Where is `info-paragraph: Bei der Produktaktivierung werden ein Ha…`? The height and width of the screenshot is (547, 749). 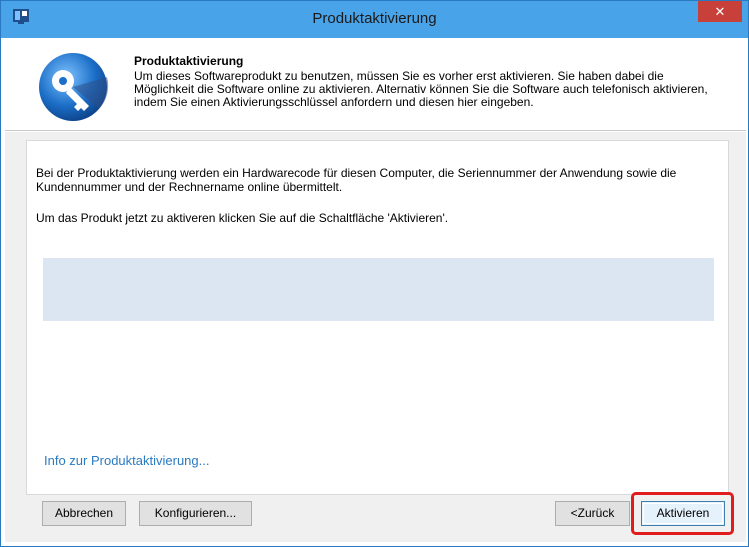 info-paragraph: Bei der Produktaktivierung werden ein Ha… is located at coordinates (356, 180).